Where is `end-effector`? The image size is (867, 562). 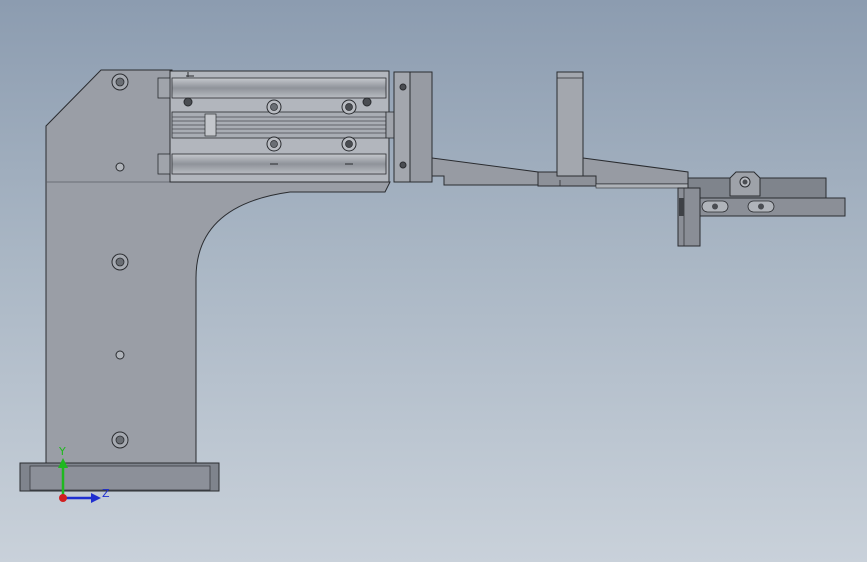 end-effector is located at coordinates (761, 209).